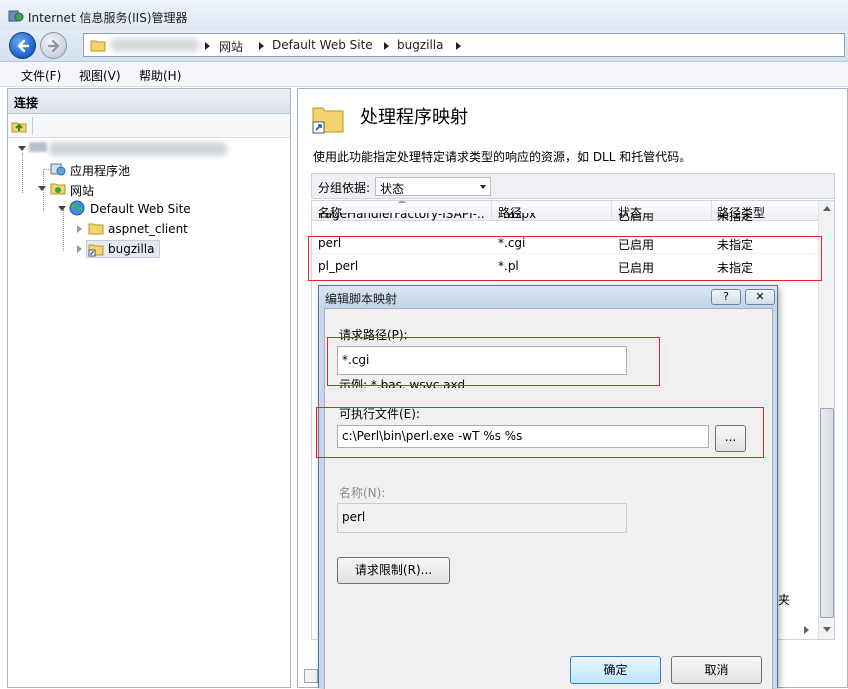  What do you see at coordinates (16, 16) in the screenshot?
I see `iis-manager-icon` at bounding box center [16, 16].